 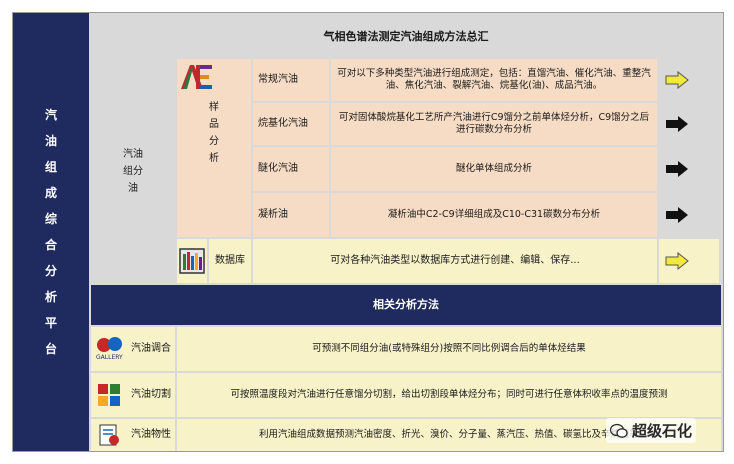 I want to click on arrow-cell-condensate, so click(x=689, y=215).